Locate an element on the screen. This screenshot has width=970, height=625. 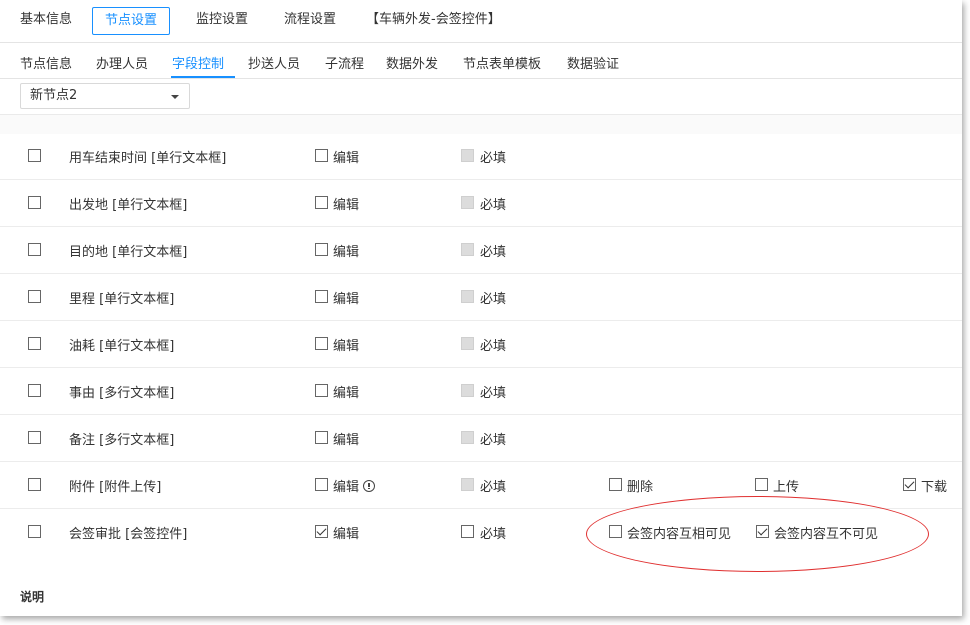
download-checkbox is located at coordinates (909, 484).